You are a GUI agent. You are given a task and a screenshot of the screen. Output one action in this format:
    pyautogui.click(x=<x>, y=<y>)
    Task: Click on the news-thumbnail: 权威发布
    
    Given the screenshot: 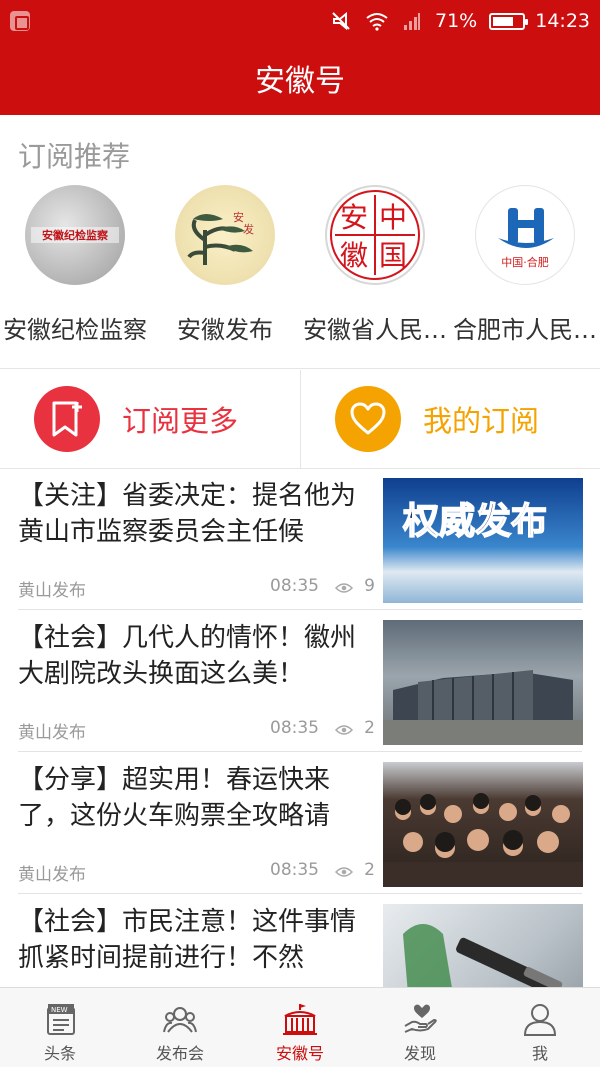 What is the action you would take?
    pyautogui.click(x=483, y=540)
    